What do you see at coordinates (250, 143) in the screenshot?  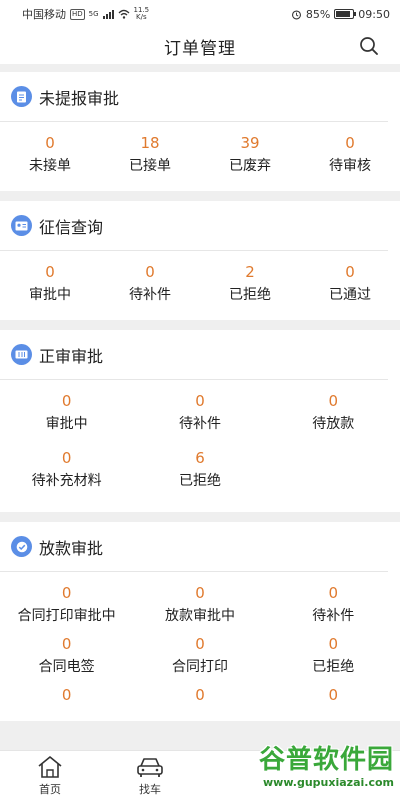 I see `stat-value: 39` at bounding box center [250, 143].